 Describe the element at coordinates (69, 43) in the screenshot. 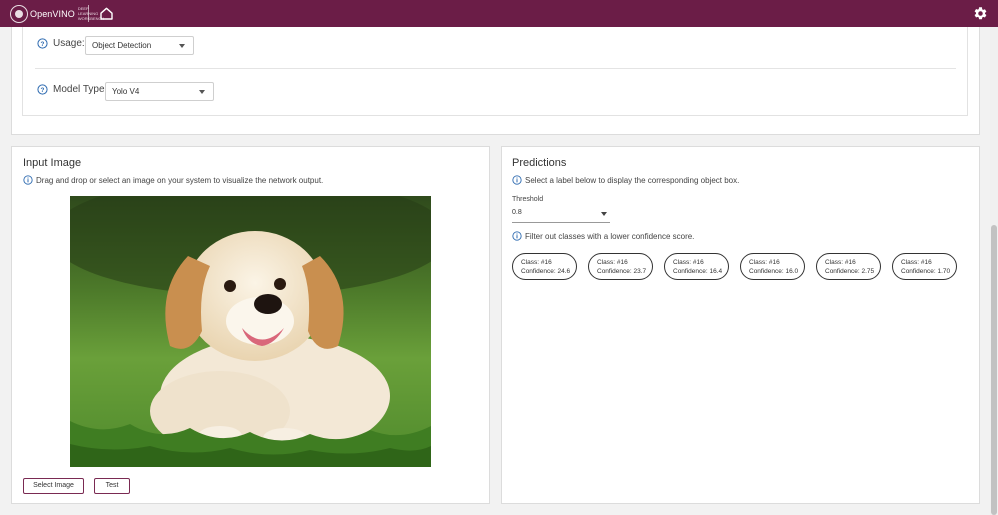

I see `usage-label: Usage:` at that location.